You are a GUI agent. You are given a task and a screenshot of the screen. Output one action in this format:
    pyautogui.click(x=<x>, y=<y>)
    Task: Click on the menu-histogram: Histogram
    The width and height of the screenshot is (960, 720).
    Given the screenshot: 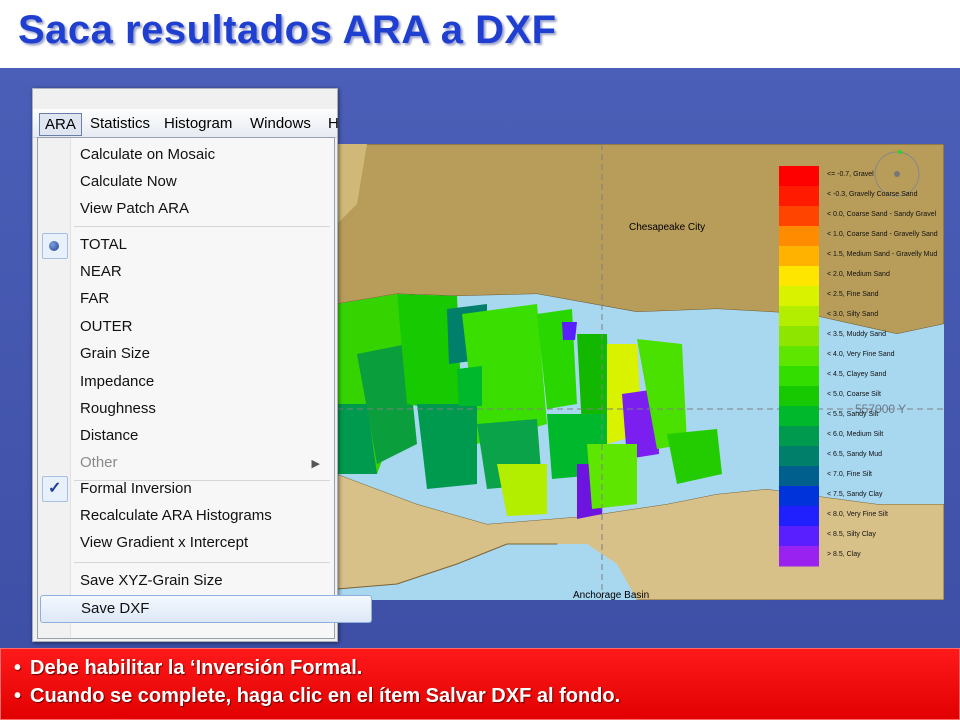 What is the action you would take?
    pyautogui.click(x=198, y=123)
    